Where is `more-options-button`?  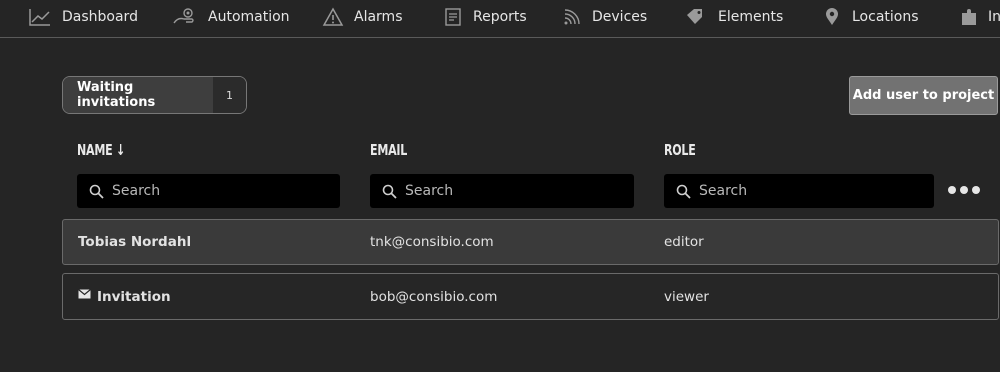
more-options-button is located at coordinates (965, 190).